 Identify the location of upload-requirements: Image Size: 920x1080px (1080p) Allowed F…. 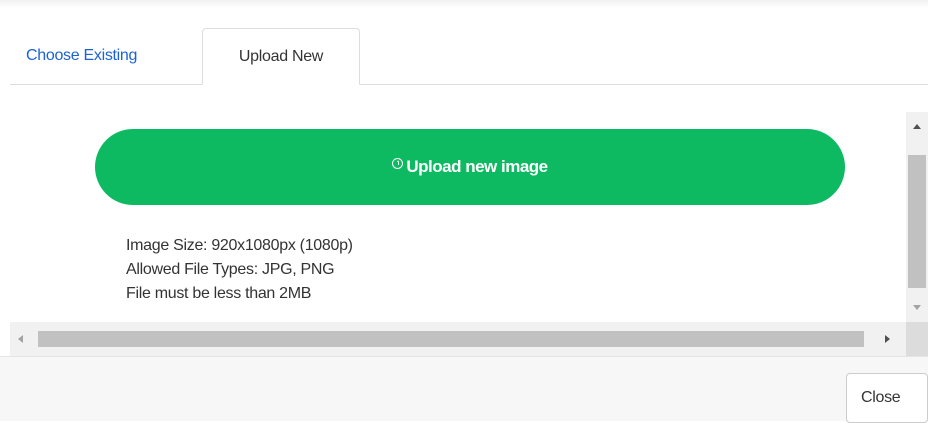
(239, 270).